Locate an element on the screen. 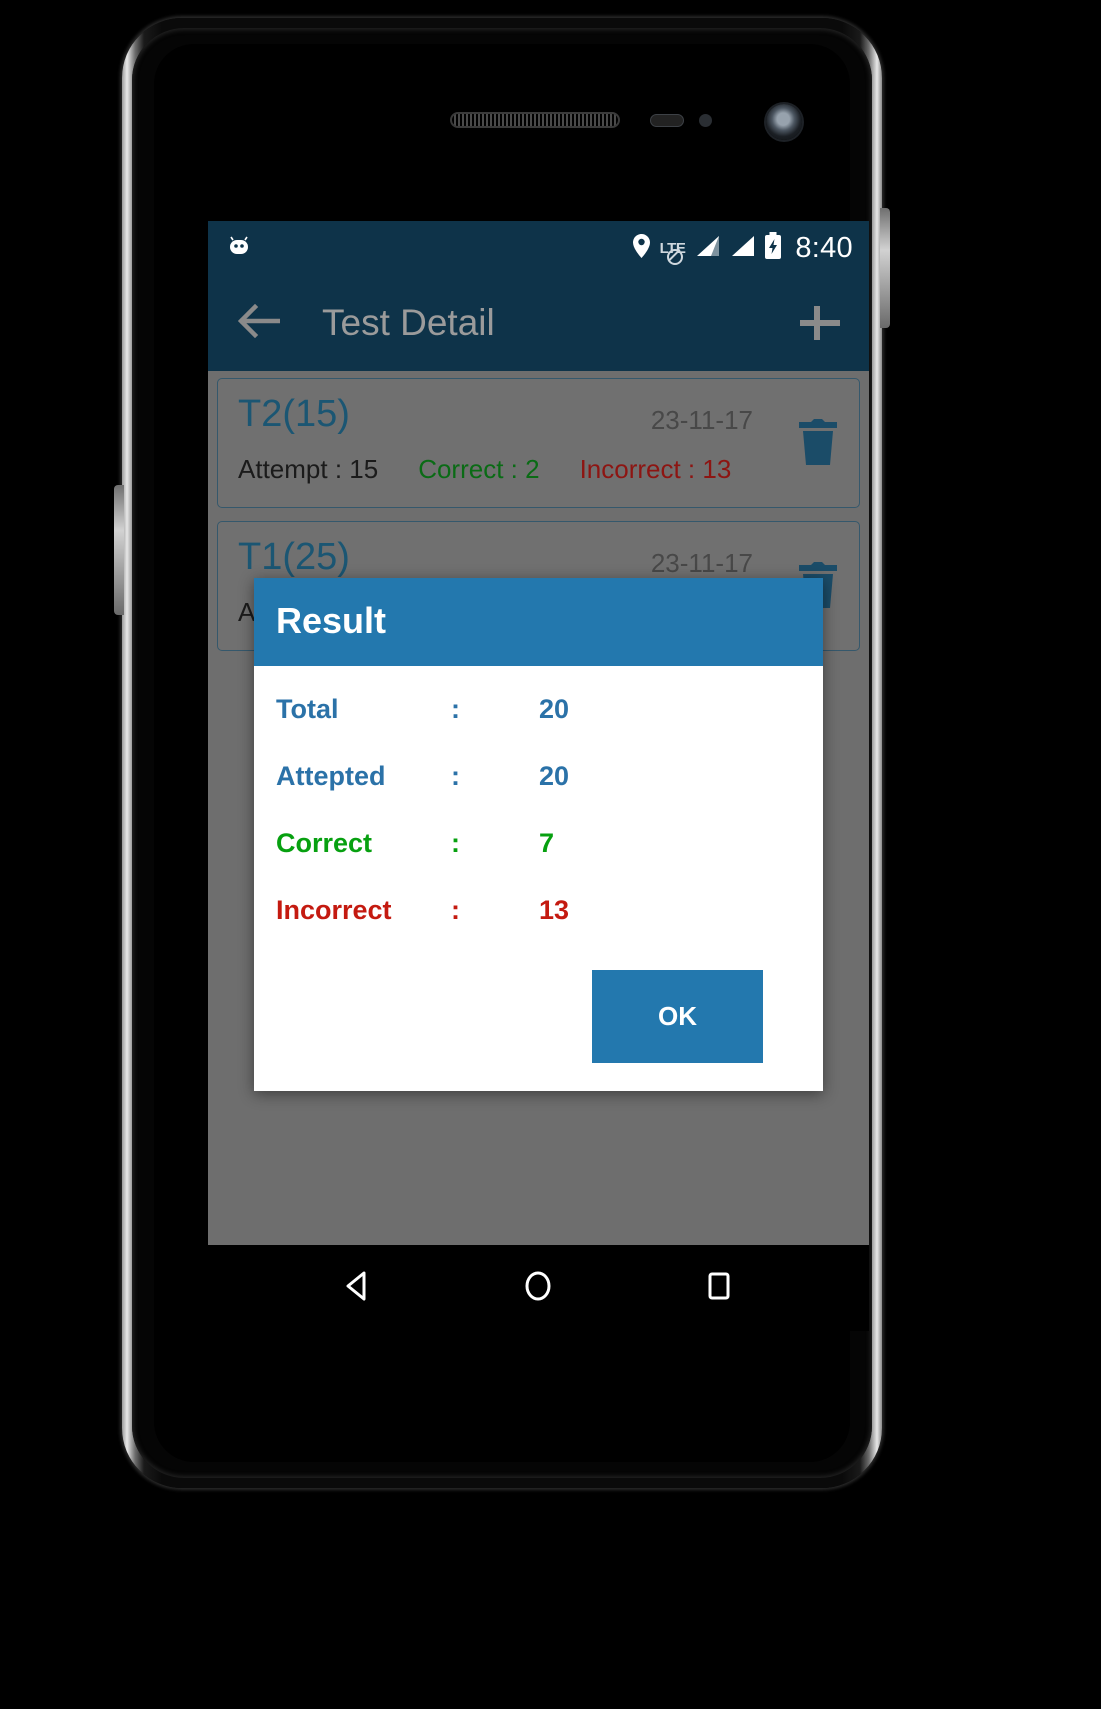 The image size is (1101, 1709). android-robot-icon is located at coordinates (239, 248).